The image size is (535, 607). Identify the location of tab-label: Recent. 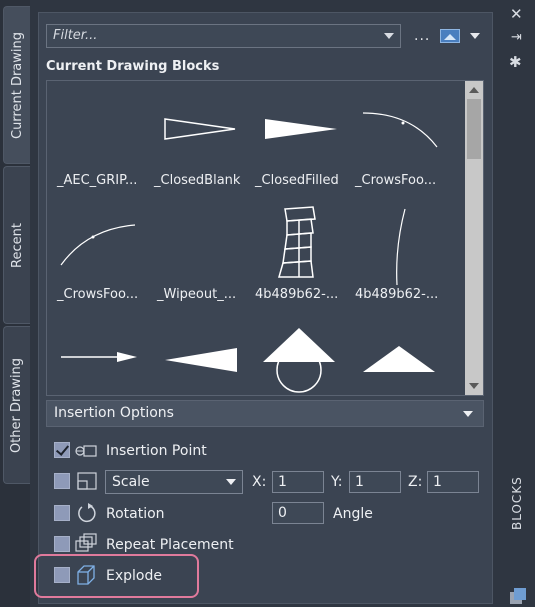
(17, 245).